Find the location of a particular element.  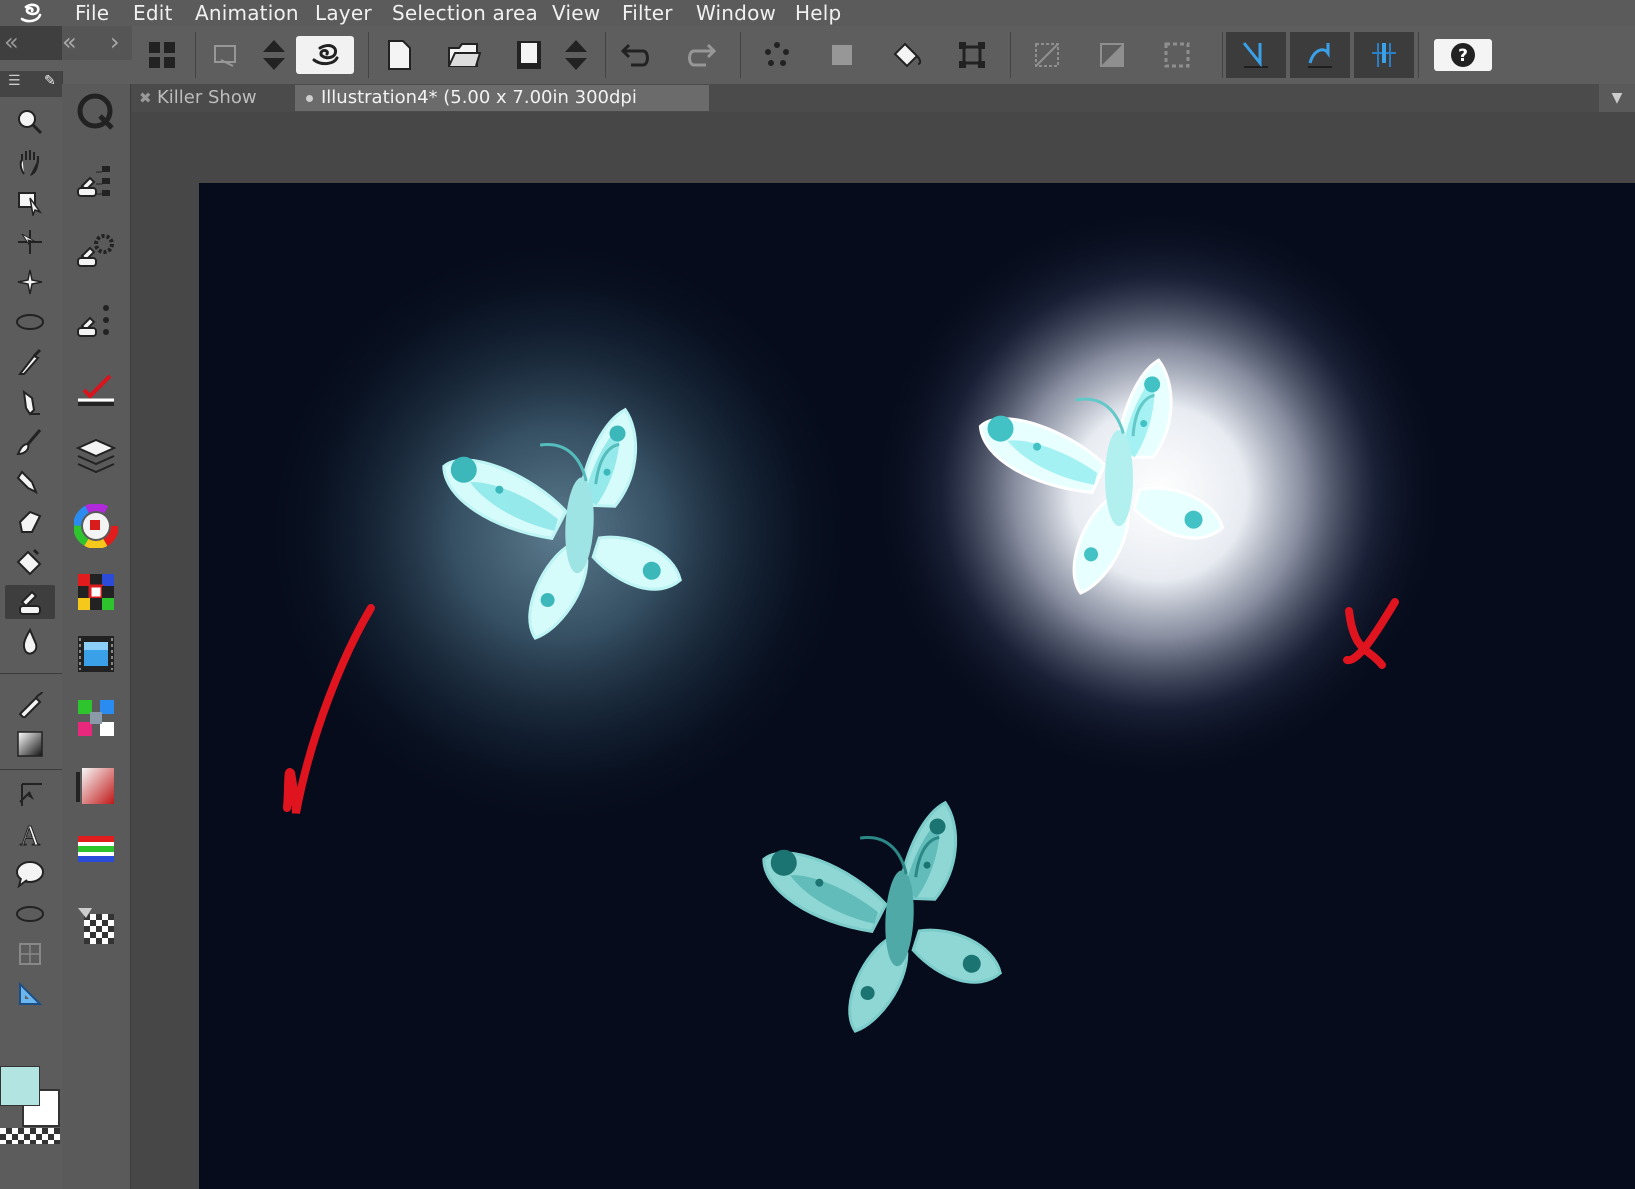

brush-icon is located at coordinates (30, 442).